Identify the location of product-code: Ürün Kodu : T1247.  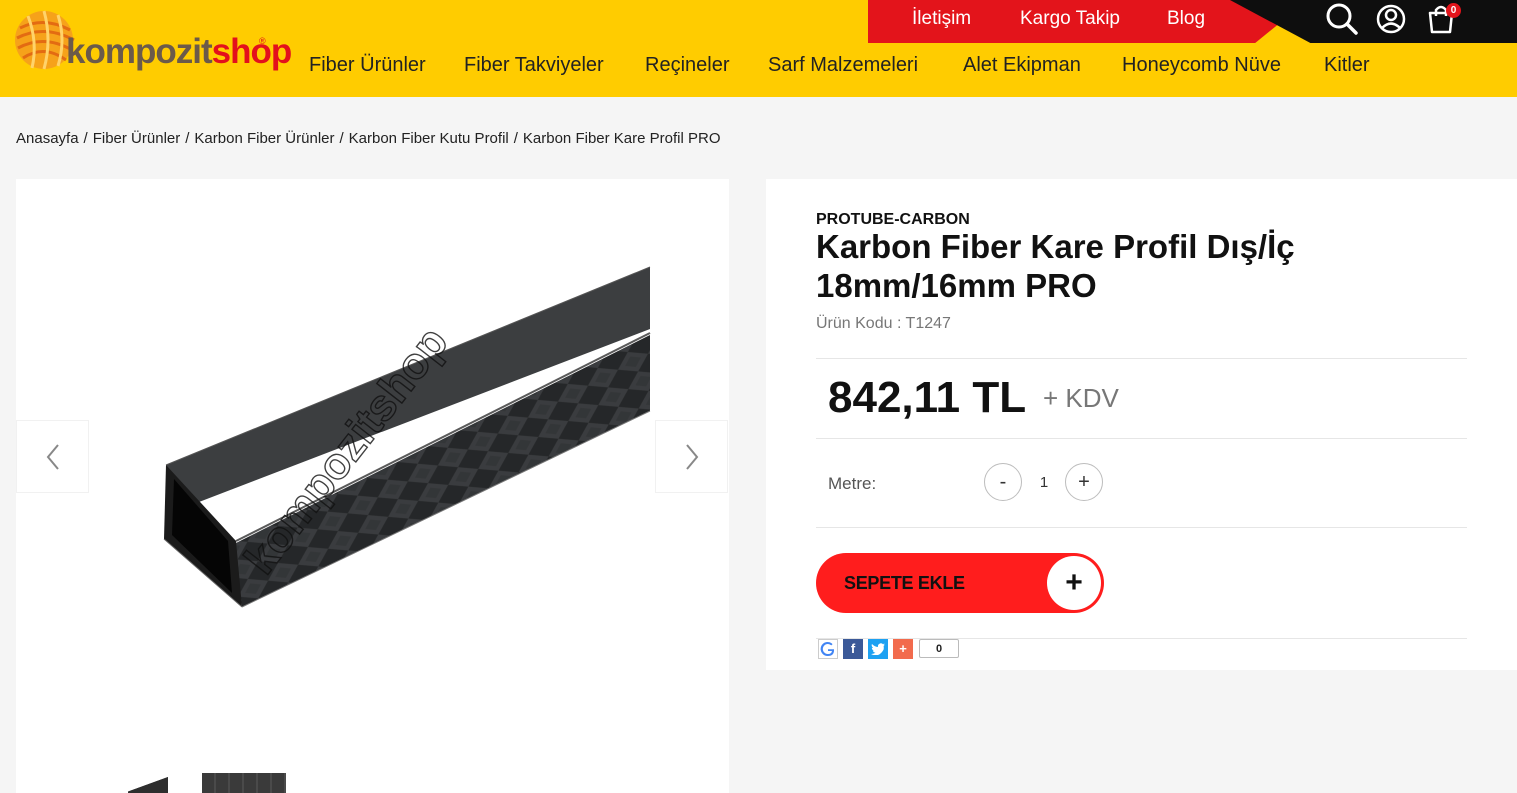
(883, 323).